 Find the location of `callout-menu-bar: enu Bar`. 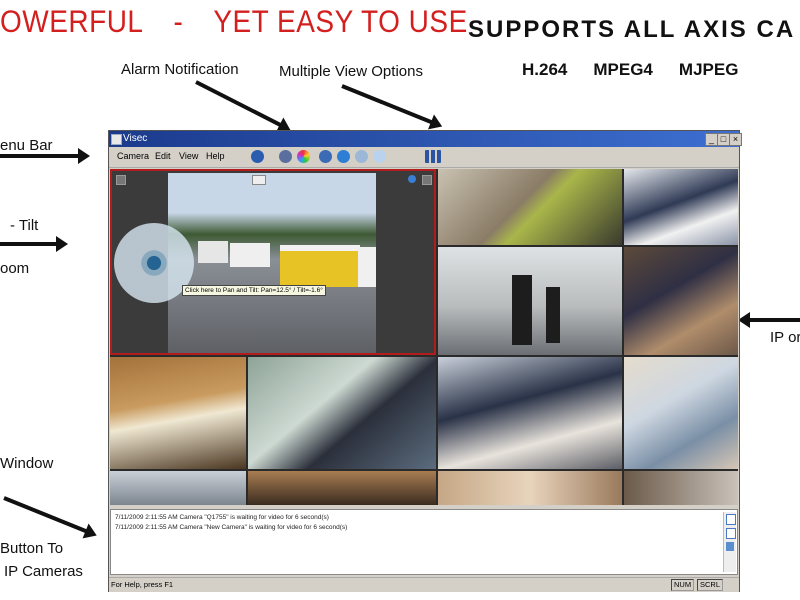

callout-menu-bar: enu Bar is located at coordinates (26, 145).